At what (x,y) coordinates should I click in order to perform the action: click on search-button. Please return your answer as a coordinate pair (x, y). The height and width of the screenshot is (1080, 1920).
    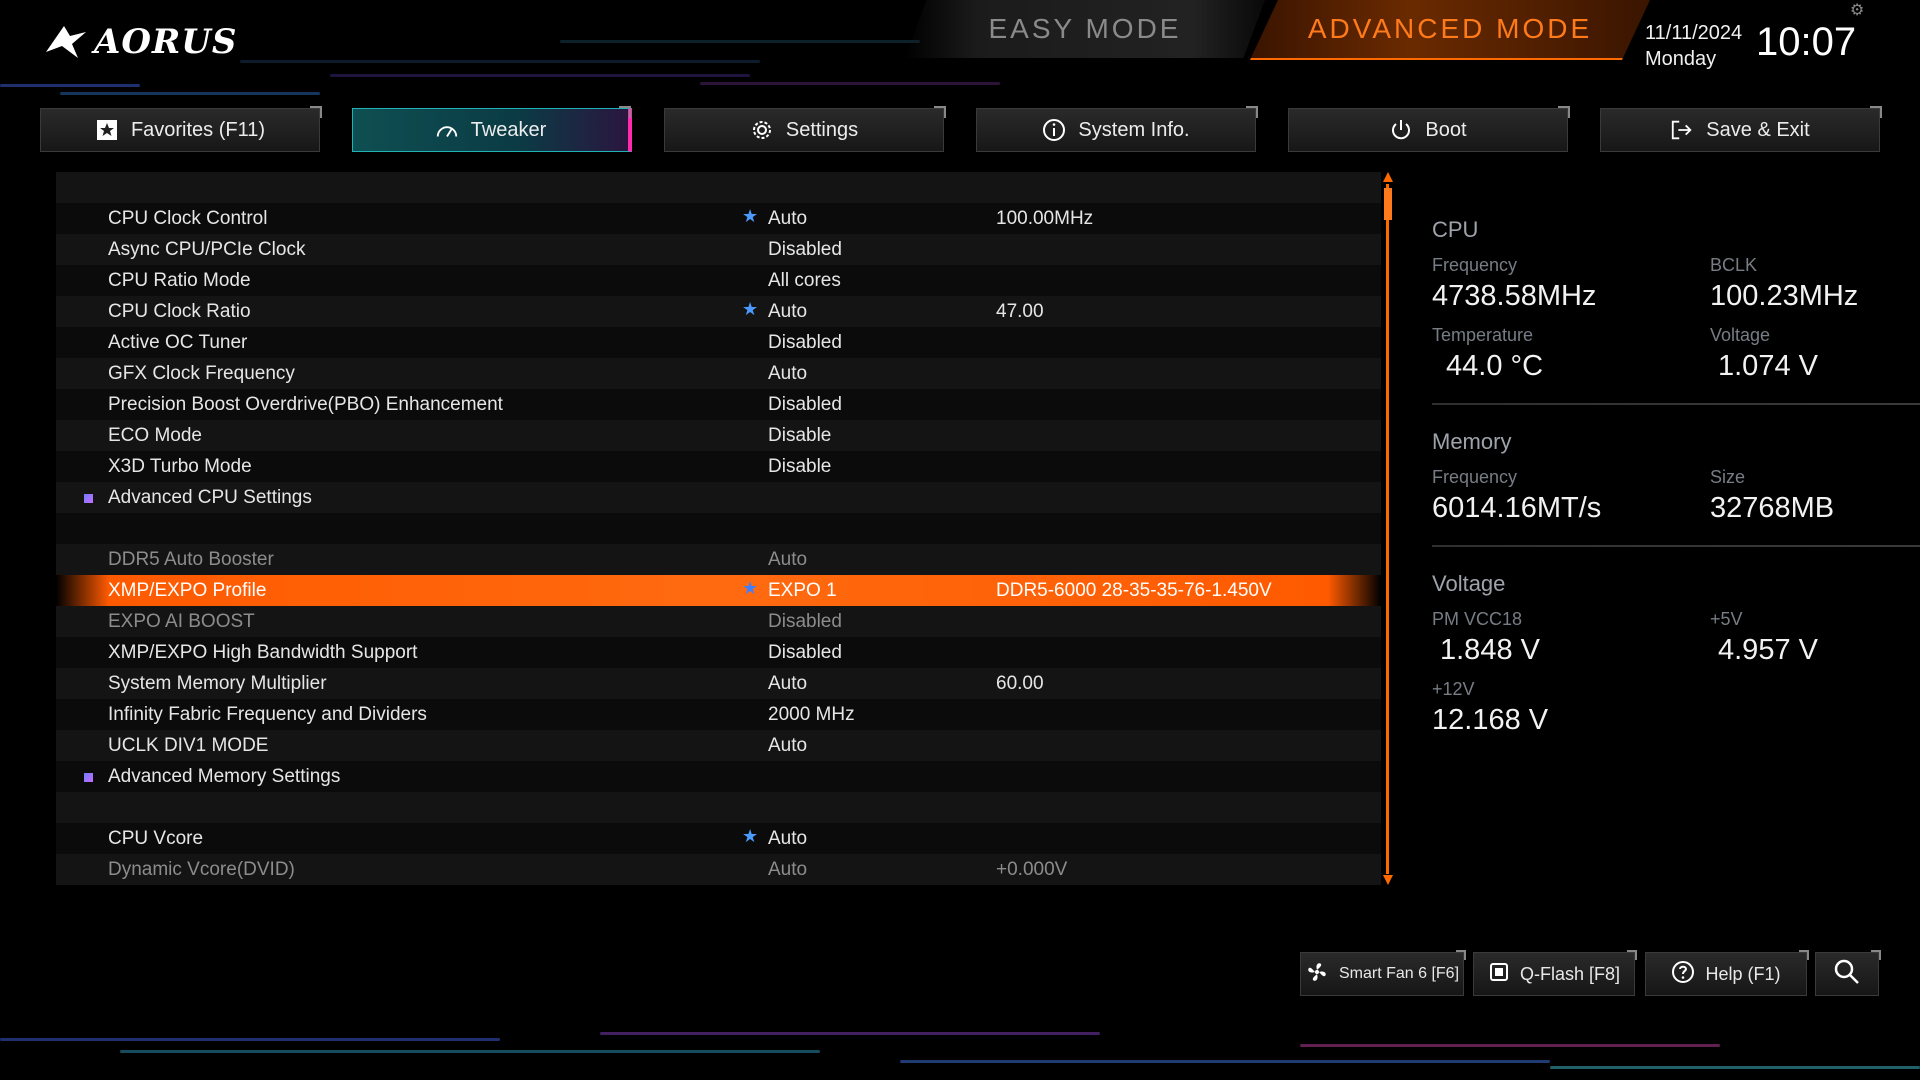
    Looking at the image, I should click on (1848, 973).